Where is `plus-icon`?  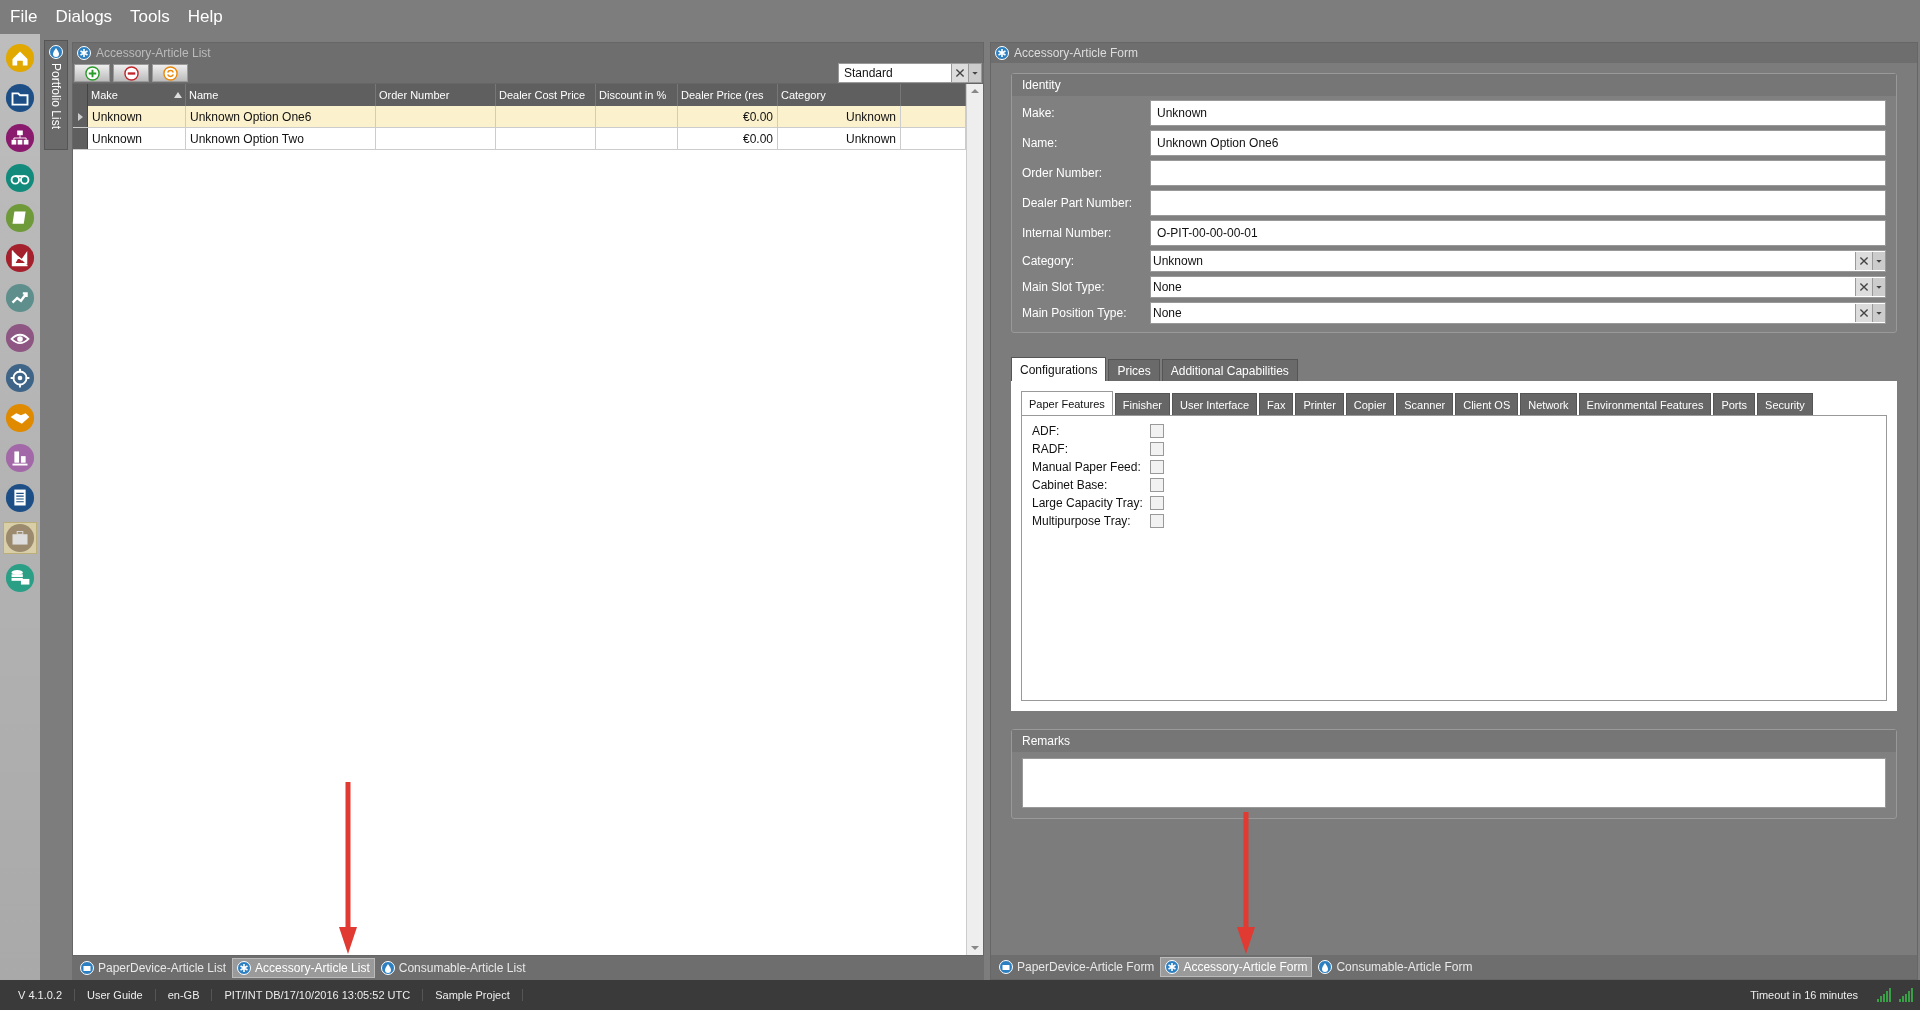
plus-icon is located at coordinates (92, 73).